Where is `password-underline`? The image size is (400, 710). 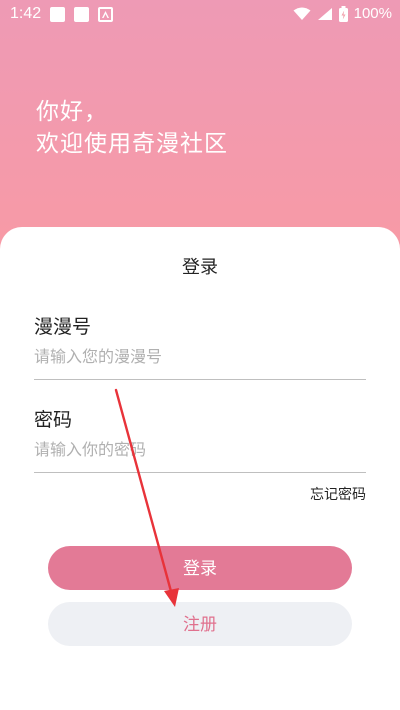 password-underline is located at coordinates (200, 472).